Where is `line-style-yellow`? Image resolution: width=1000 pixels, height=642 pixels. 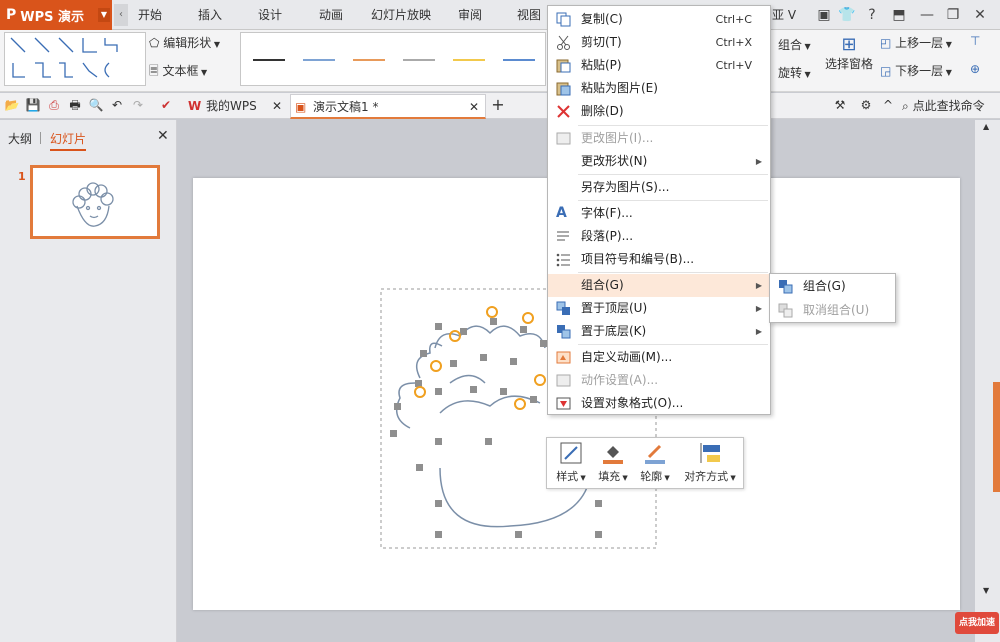 line-style-yellow is located at coordinates (469, 60).